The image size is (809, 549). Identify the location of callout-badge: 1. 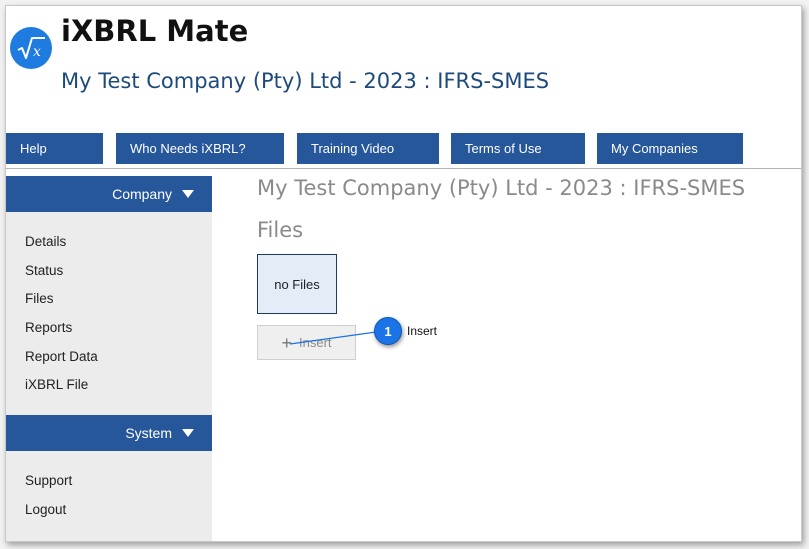
(388, 331).